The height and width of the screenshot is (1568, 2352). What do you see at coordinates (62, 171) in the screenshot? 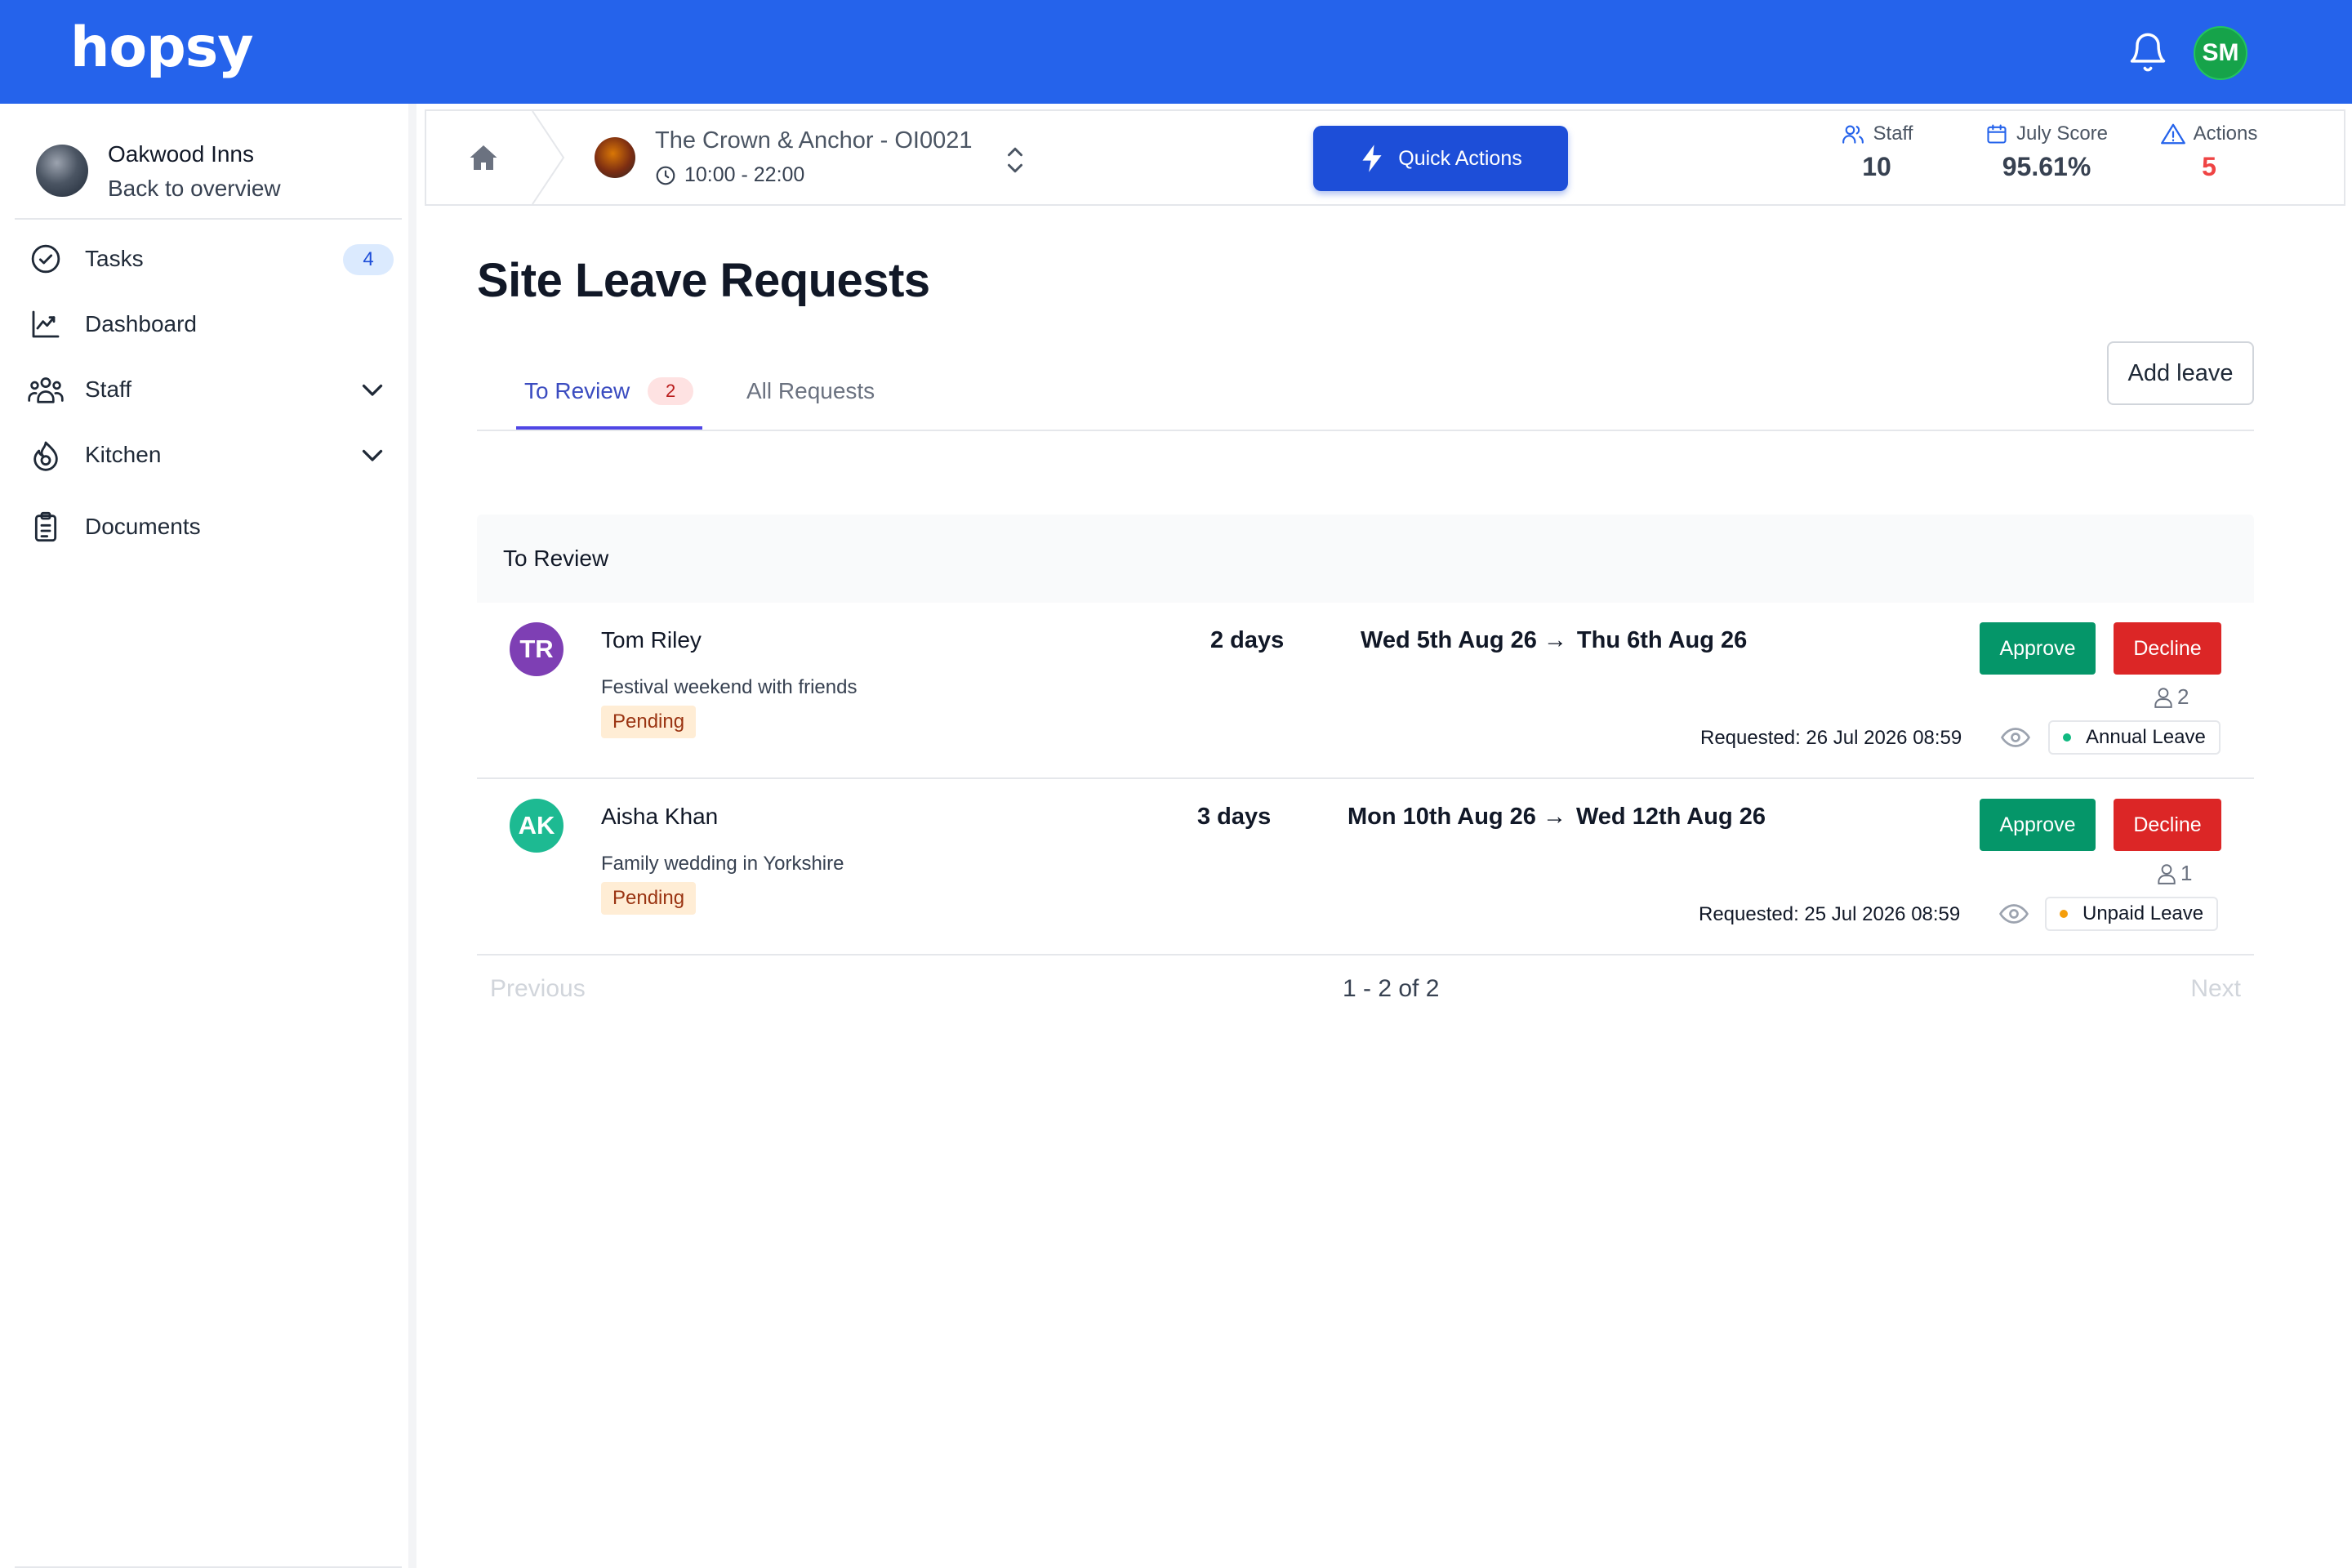
I see `org-image` at bounding box center [62, 171].